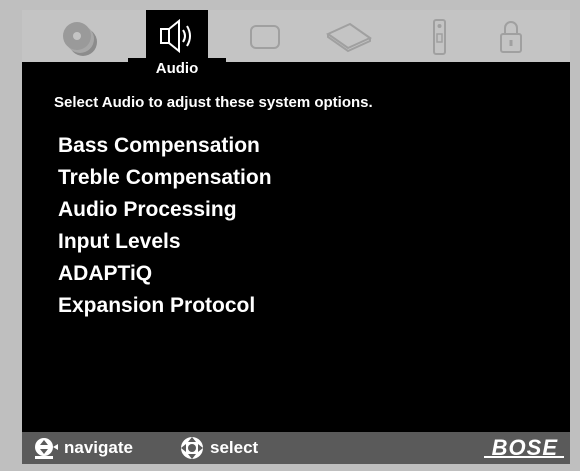 The width and height of the screenshot is (580, 471). I want to click on tab-video, so click(265, 35).